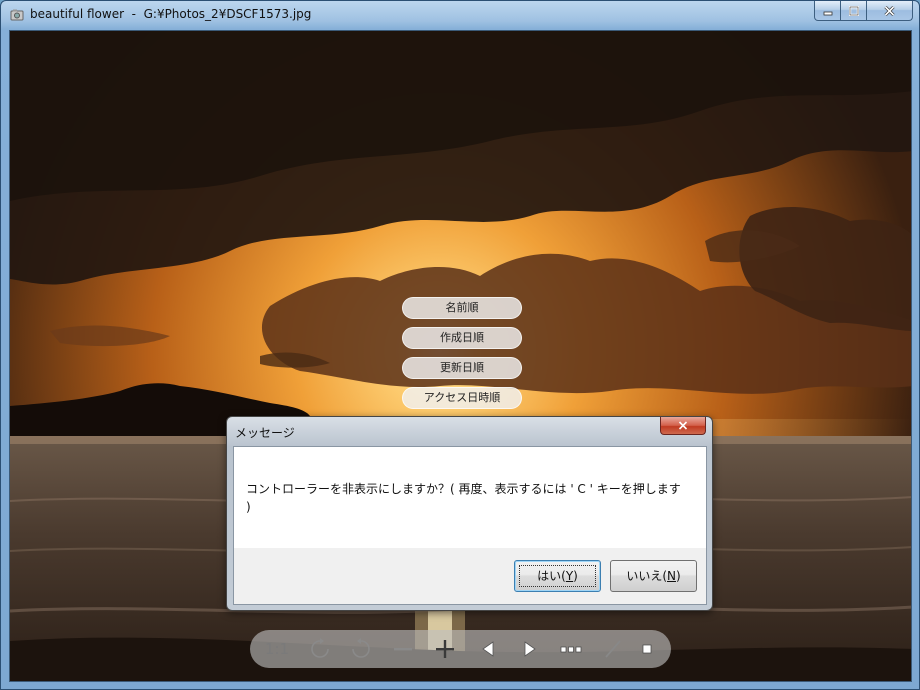 This screenshot has height=690, width=920. I want to click on yes-button: はい(Y), so click(557, 576).